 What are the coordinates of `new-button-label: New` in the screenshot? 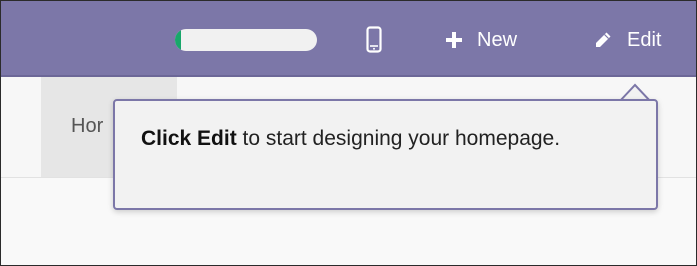 It's located at (497, 39).